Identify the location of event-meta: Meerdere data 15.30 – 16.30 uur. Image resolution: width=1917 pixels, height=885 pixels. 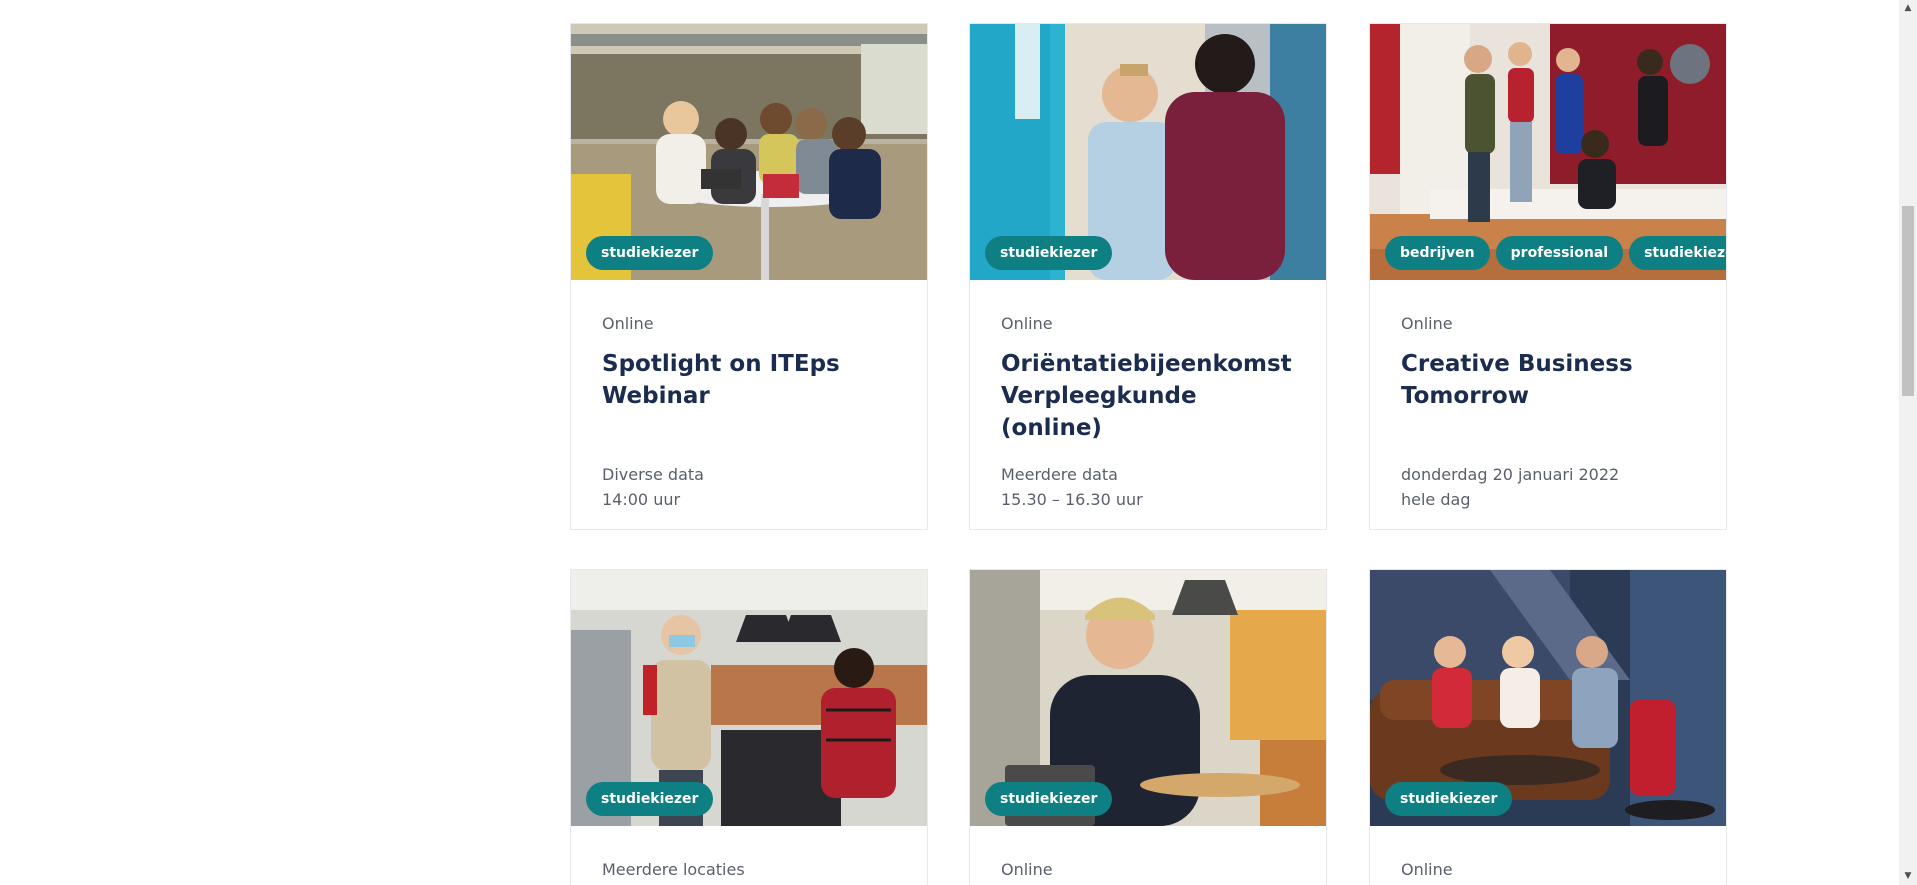
(1148, 487).